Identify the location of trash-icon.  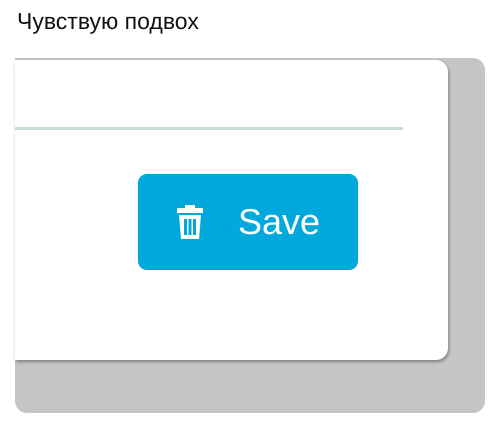
(190, 222).